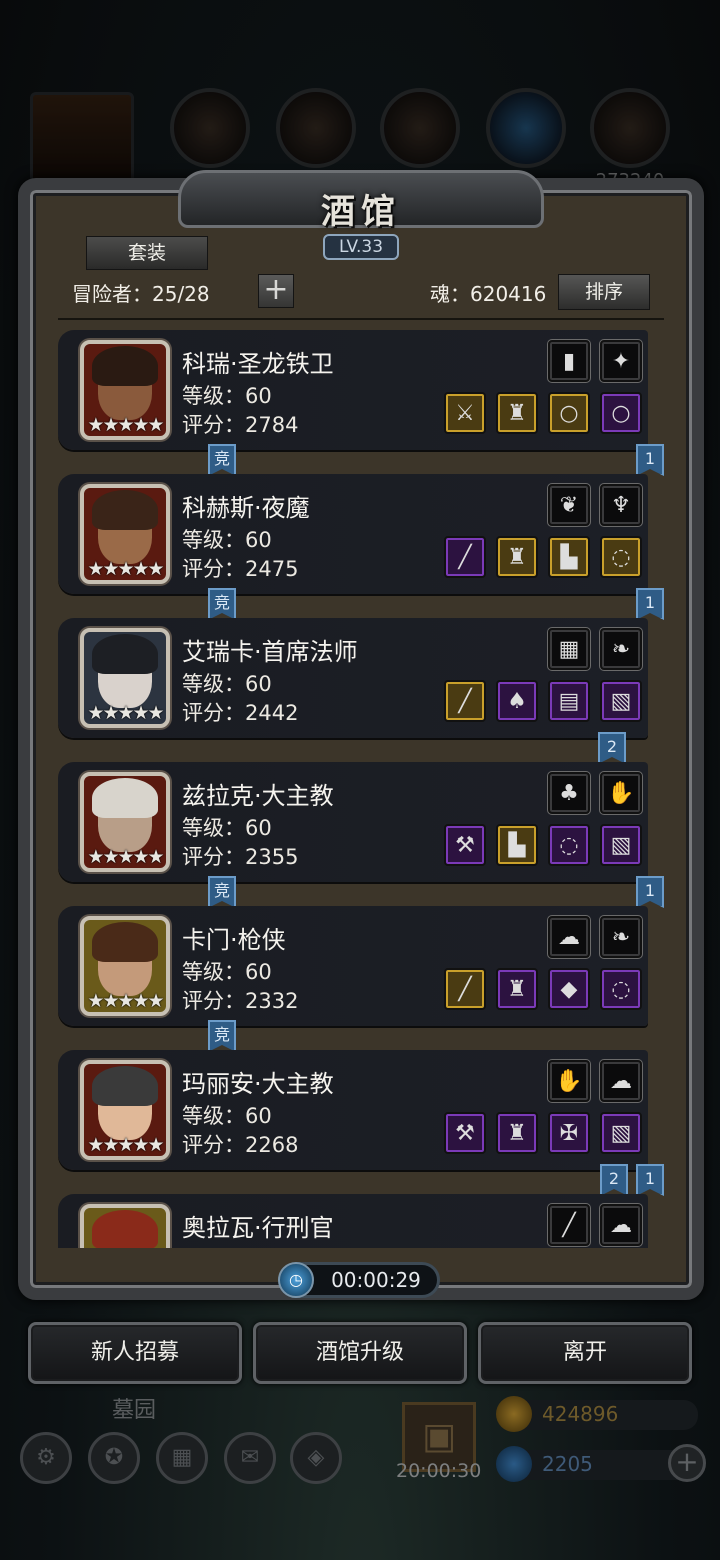 Image resolution: width=720 pixels, height=1560 pixels. Describe the element at coordinates (621, 361) in the screenshot. I see `scroll-icon: ✦` at that location.